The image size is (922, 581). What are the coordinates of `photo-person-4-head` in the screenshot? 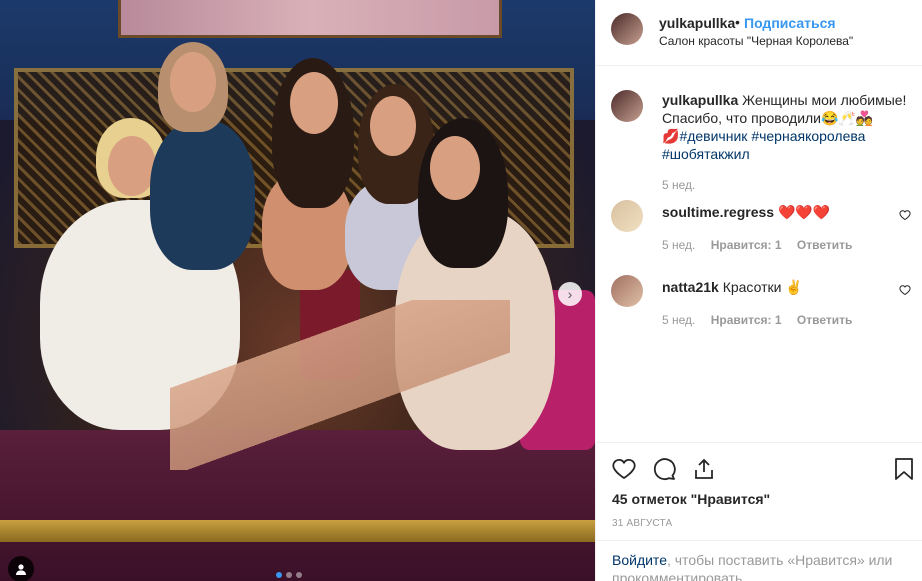 It's located at (393, 126).